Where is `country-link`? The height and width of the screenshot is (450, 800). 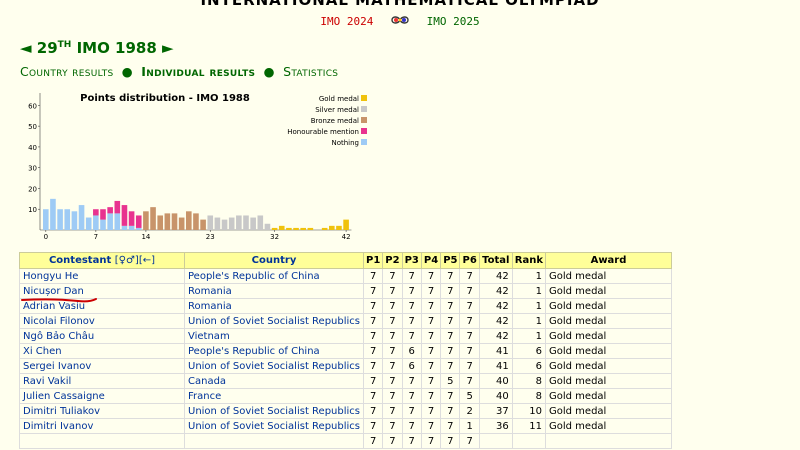 country-link is located at coordinates (274, 441).